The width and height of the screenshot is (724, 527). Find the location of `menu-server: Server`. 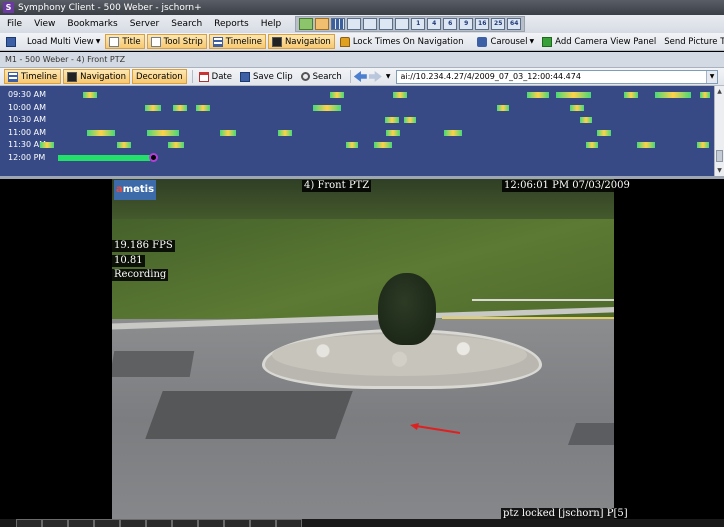

menu-server: Server is located at coordinates (145, 24).